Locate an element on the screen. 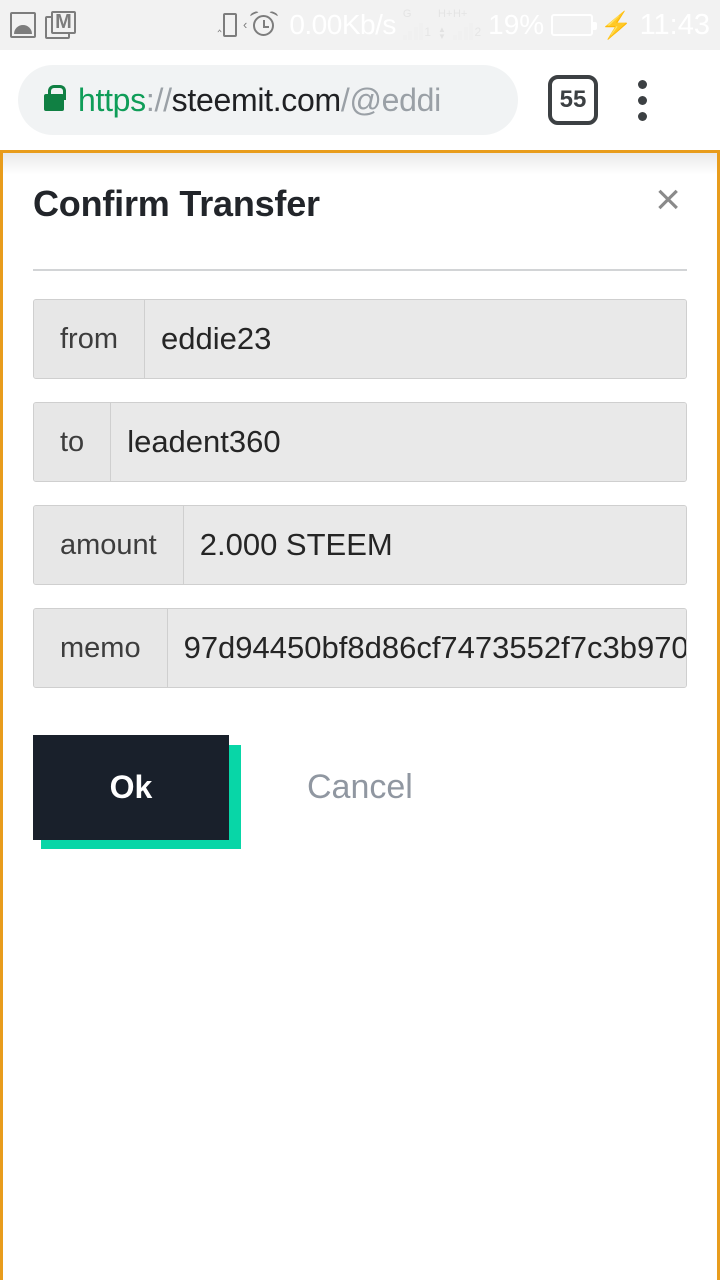 This screenshot has height=1280, width=720. ok-button-wrapper: Ok is located at coordinates (137, 792).